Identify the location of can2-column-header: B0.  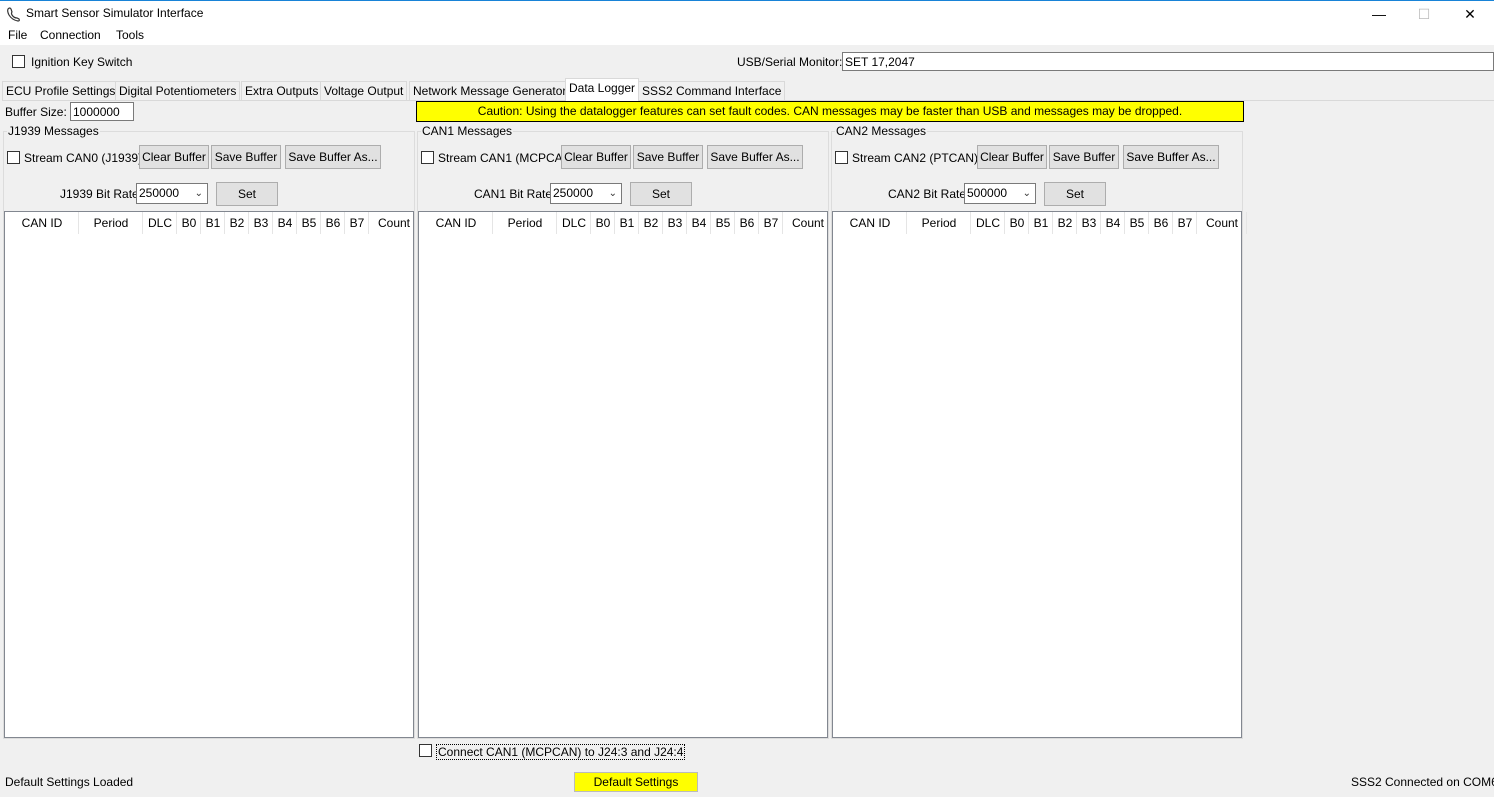
(1017, 223).